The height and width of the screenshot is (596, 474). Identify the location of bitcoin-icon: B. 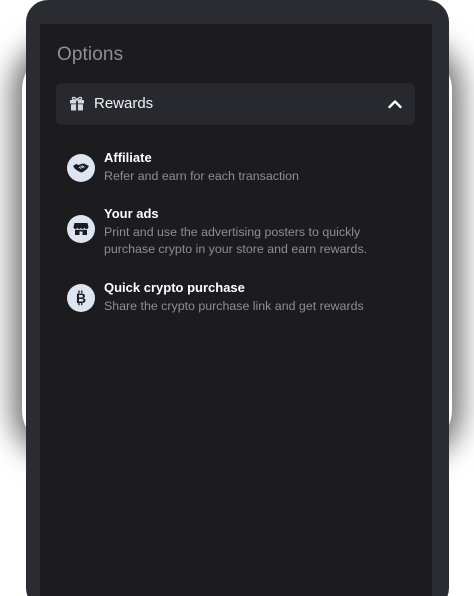
(81, 298).